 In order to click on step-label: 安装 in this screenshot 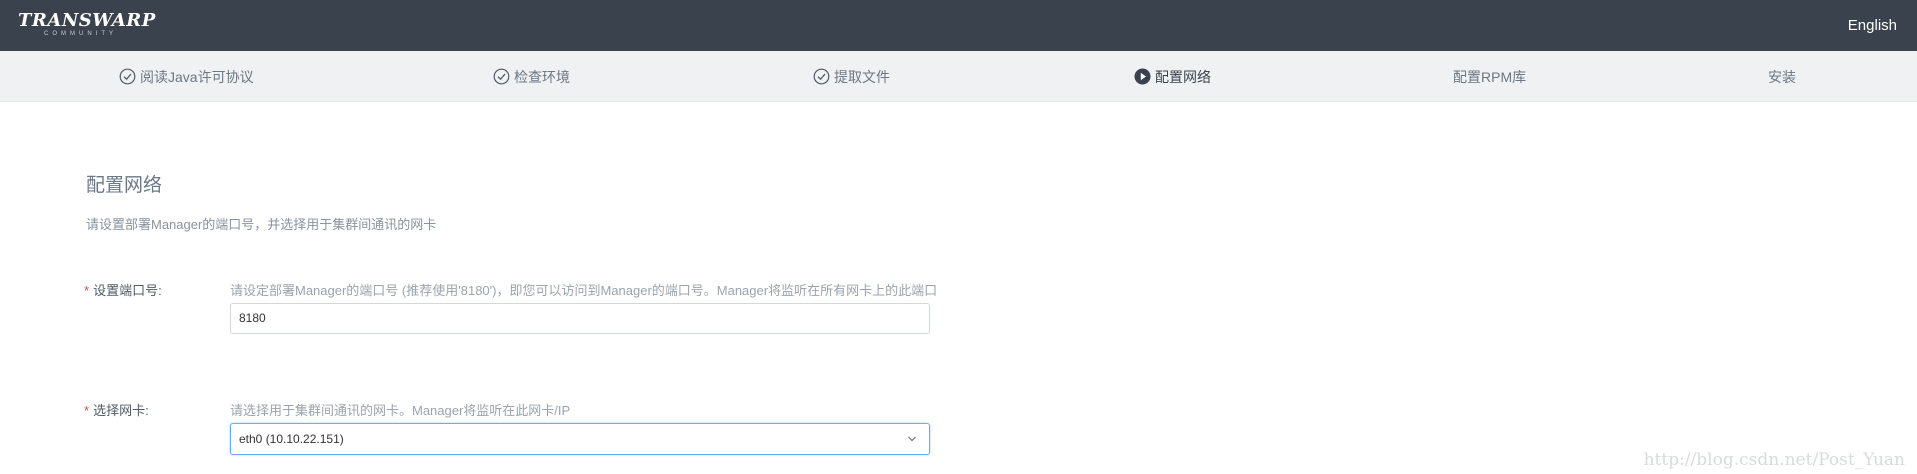, I will do `click(1782, 76)`.